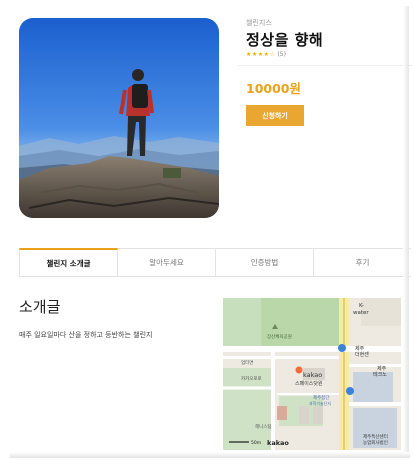 Image resolution: width=413 pixels, height=460 pixels. Describe the element at coordinates (380, 374) in the screenshot. I see `svg-text: 테크노` at that location.